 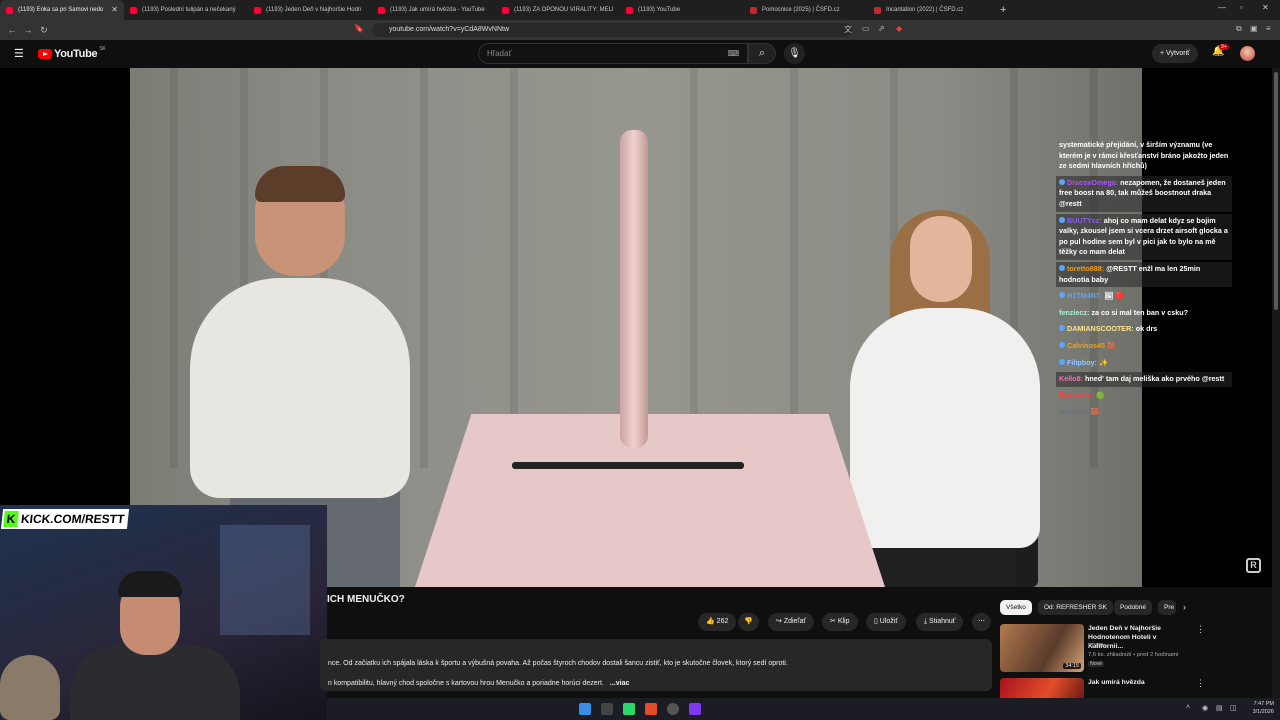 What do you see at coordinates (44, 30) in the screenshot?
I see `reload-icon: ↻` at bounding box center [44, 30].